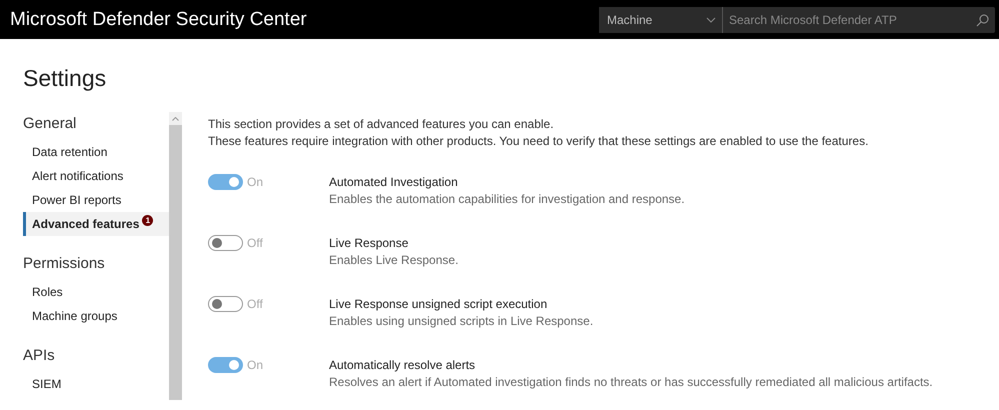  What do you see at coordinates (96, 152) in the screenshot?
I see `sidebar-item: Data retention` at bounding box center [96, 152].